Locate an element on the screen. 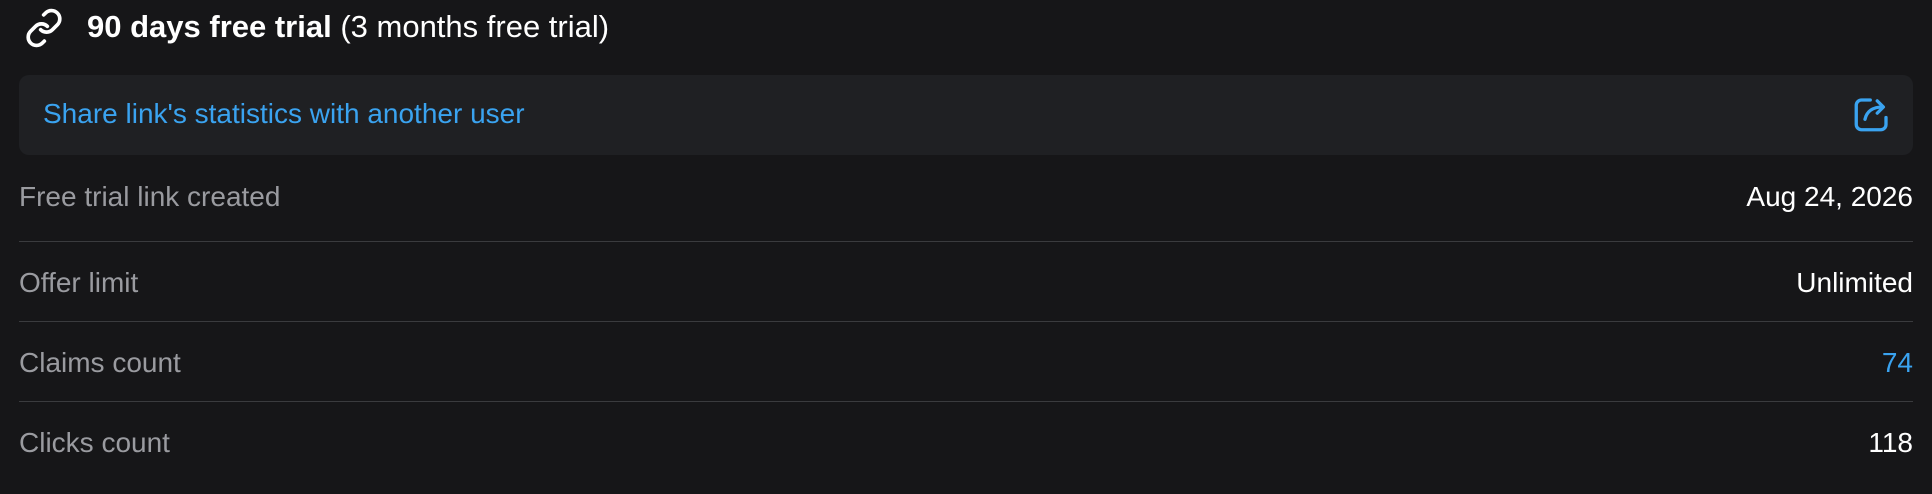 The height and width of the screenshot is (494, 1932). claims-count-link: 74 is located at coordinates (1897, 363).